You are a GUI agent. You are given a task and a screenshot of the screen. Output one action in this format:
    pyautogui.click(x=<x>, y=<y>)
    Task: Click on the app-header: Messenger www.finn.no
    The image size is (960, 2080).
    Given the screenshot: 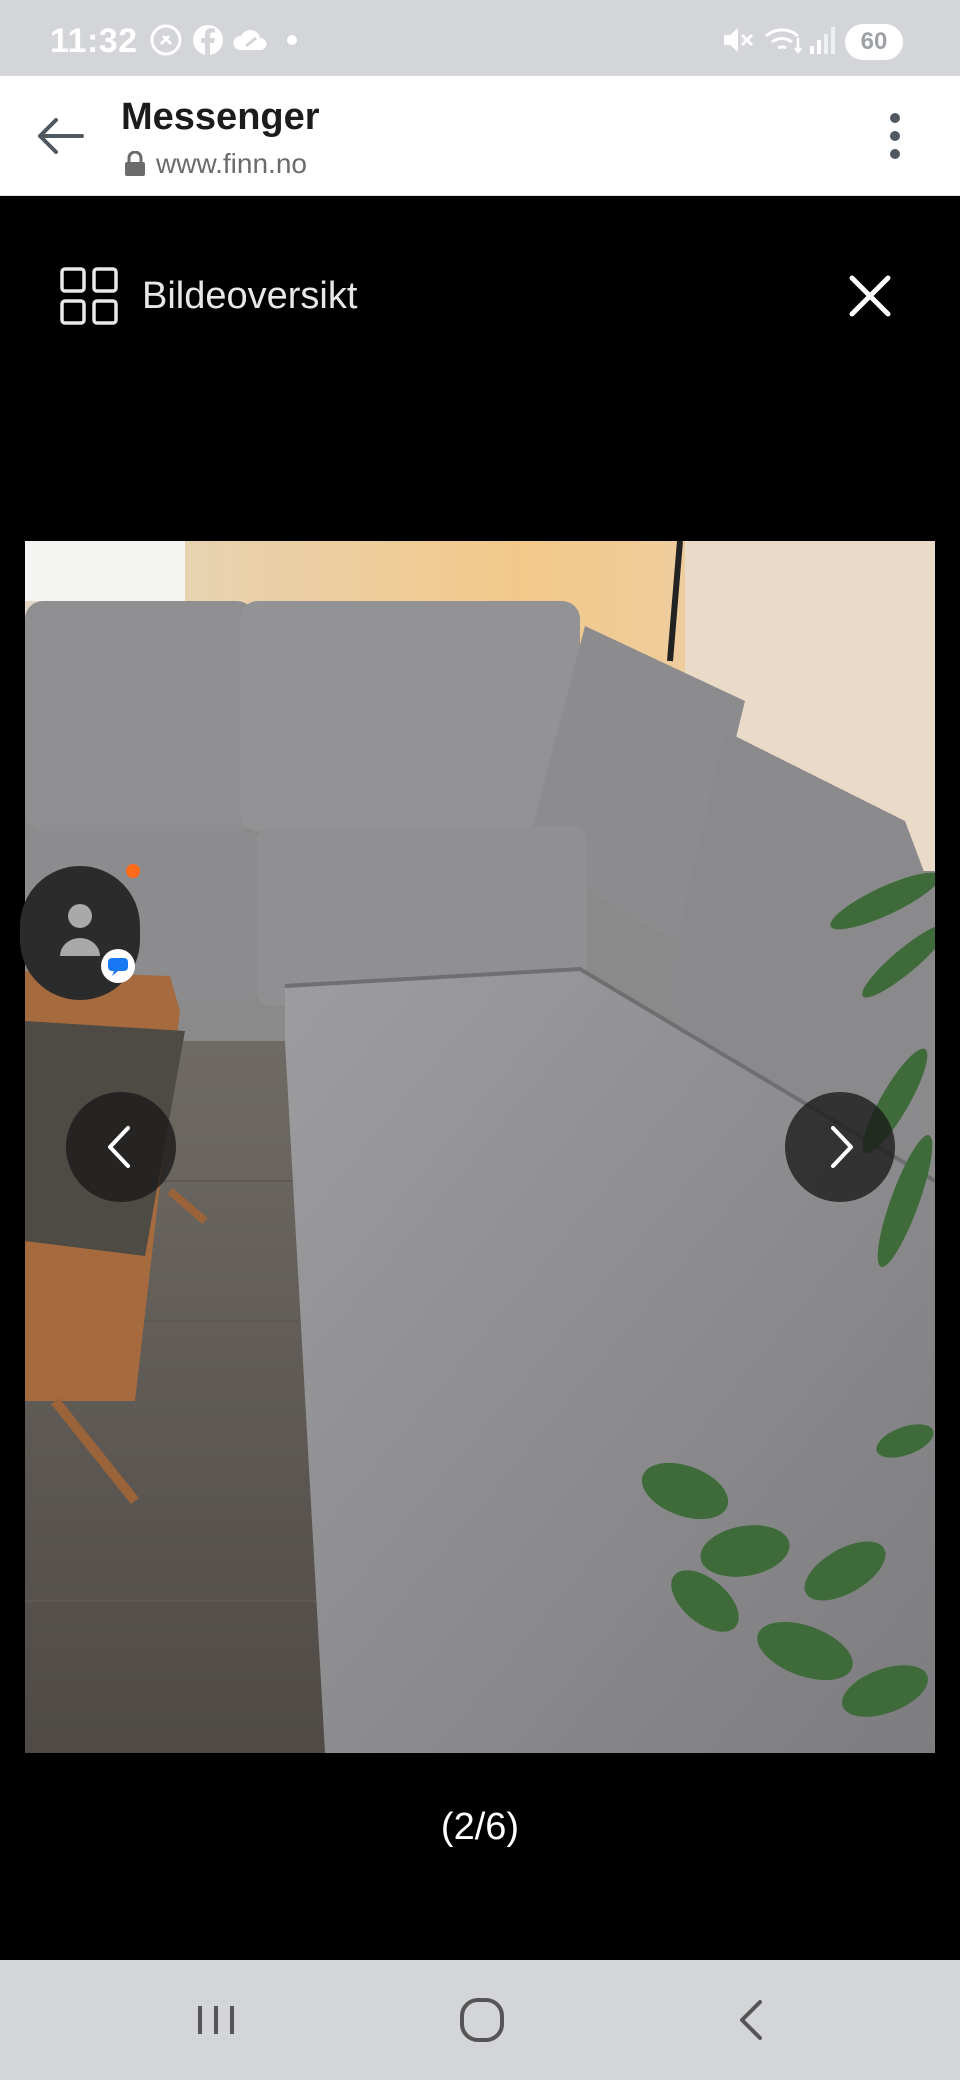 What is the action you would take?
    pyautogui.click(x=480, y=136)
    